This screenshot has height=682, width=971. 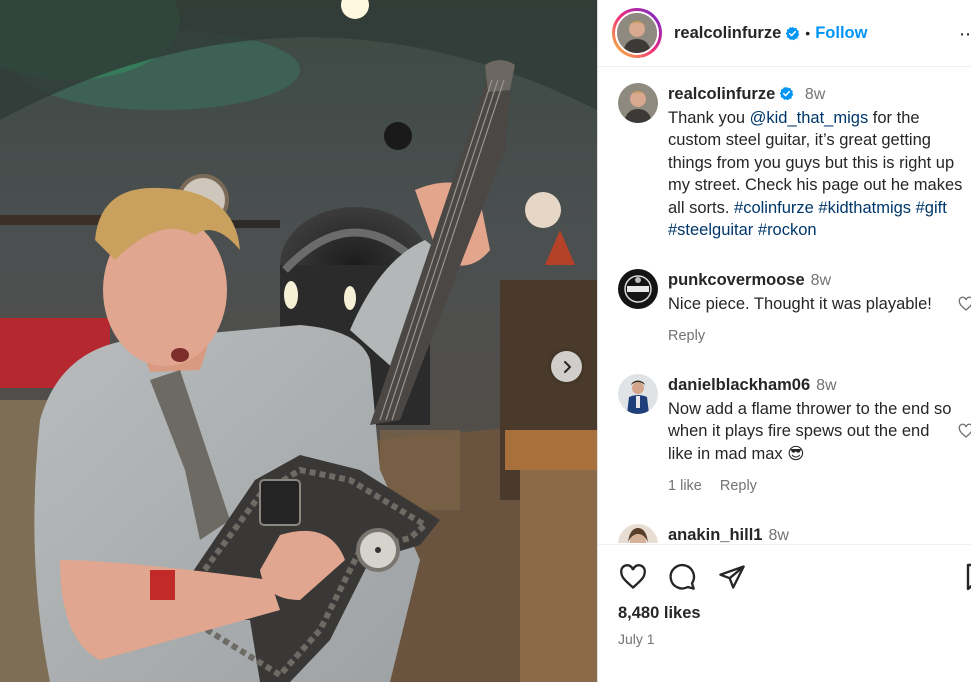 What do you see at coordinates (800, 303) in the screenshot?
I see `comment-text: Nice piece. Thought it was playable!` at bounding box center [800, 303].